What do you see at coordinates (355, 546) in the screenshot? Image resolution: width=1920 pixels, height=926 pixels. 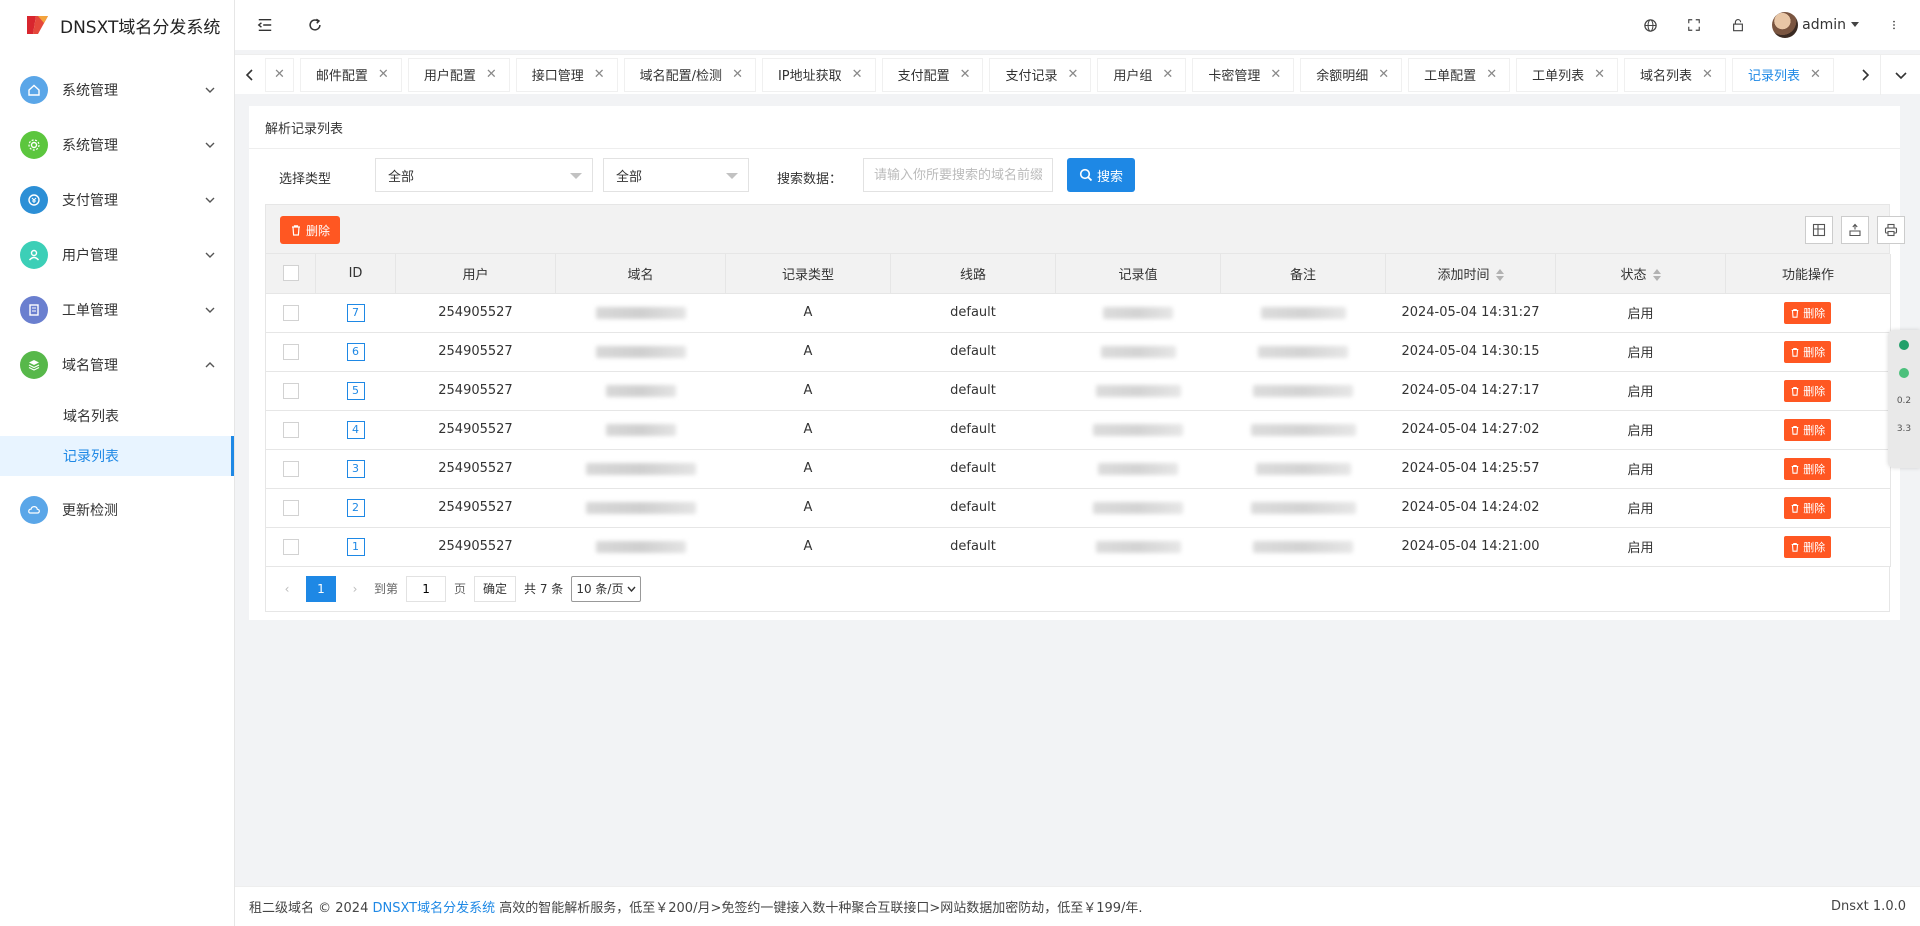 I see `id-badge: 1` at bounding box center [355, 546].